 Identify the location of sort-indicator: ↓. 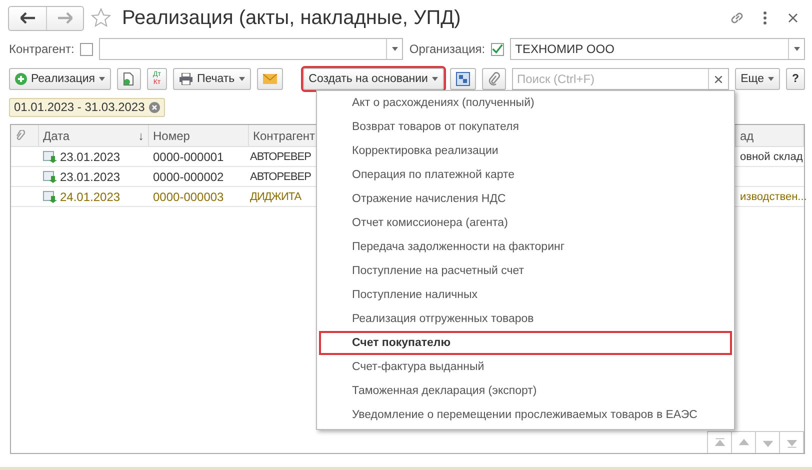
(141, 135).